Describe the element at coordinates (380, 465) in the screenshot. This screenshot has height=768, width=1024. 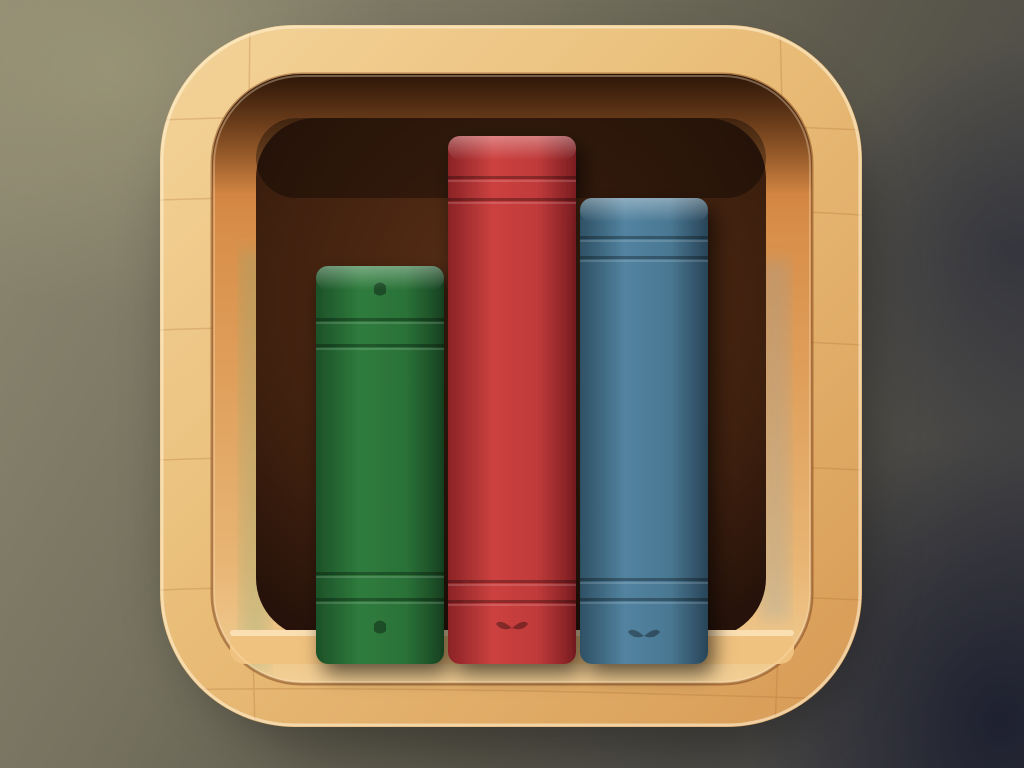
I see `green-book` at that location.